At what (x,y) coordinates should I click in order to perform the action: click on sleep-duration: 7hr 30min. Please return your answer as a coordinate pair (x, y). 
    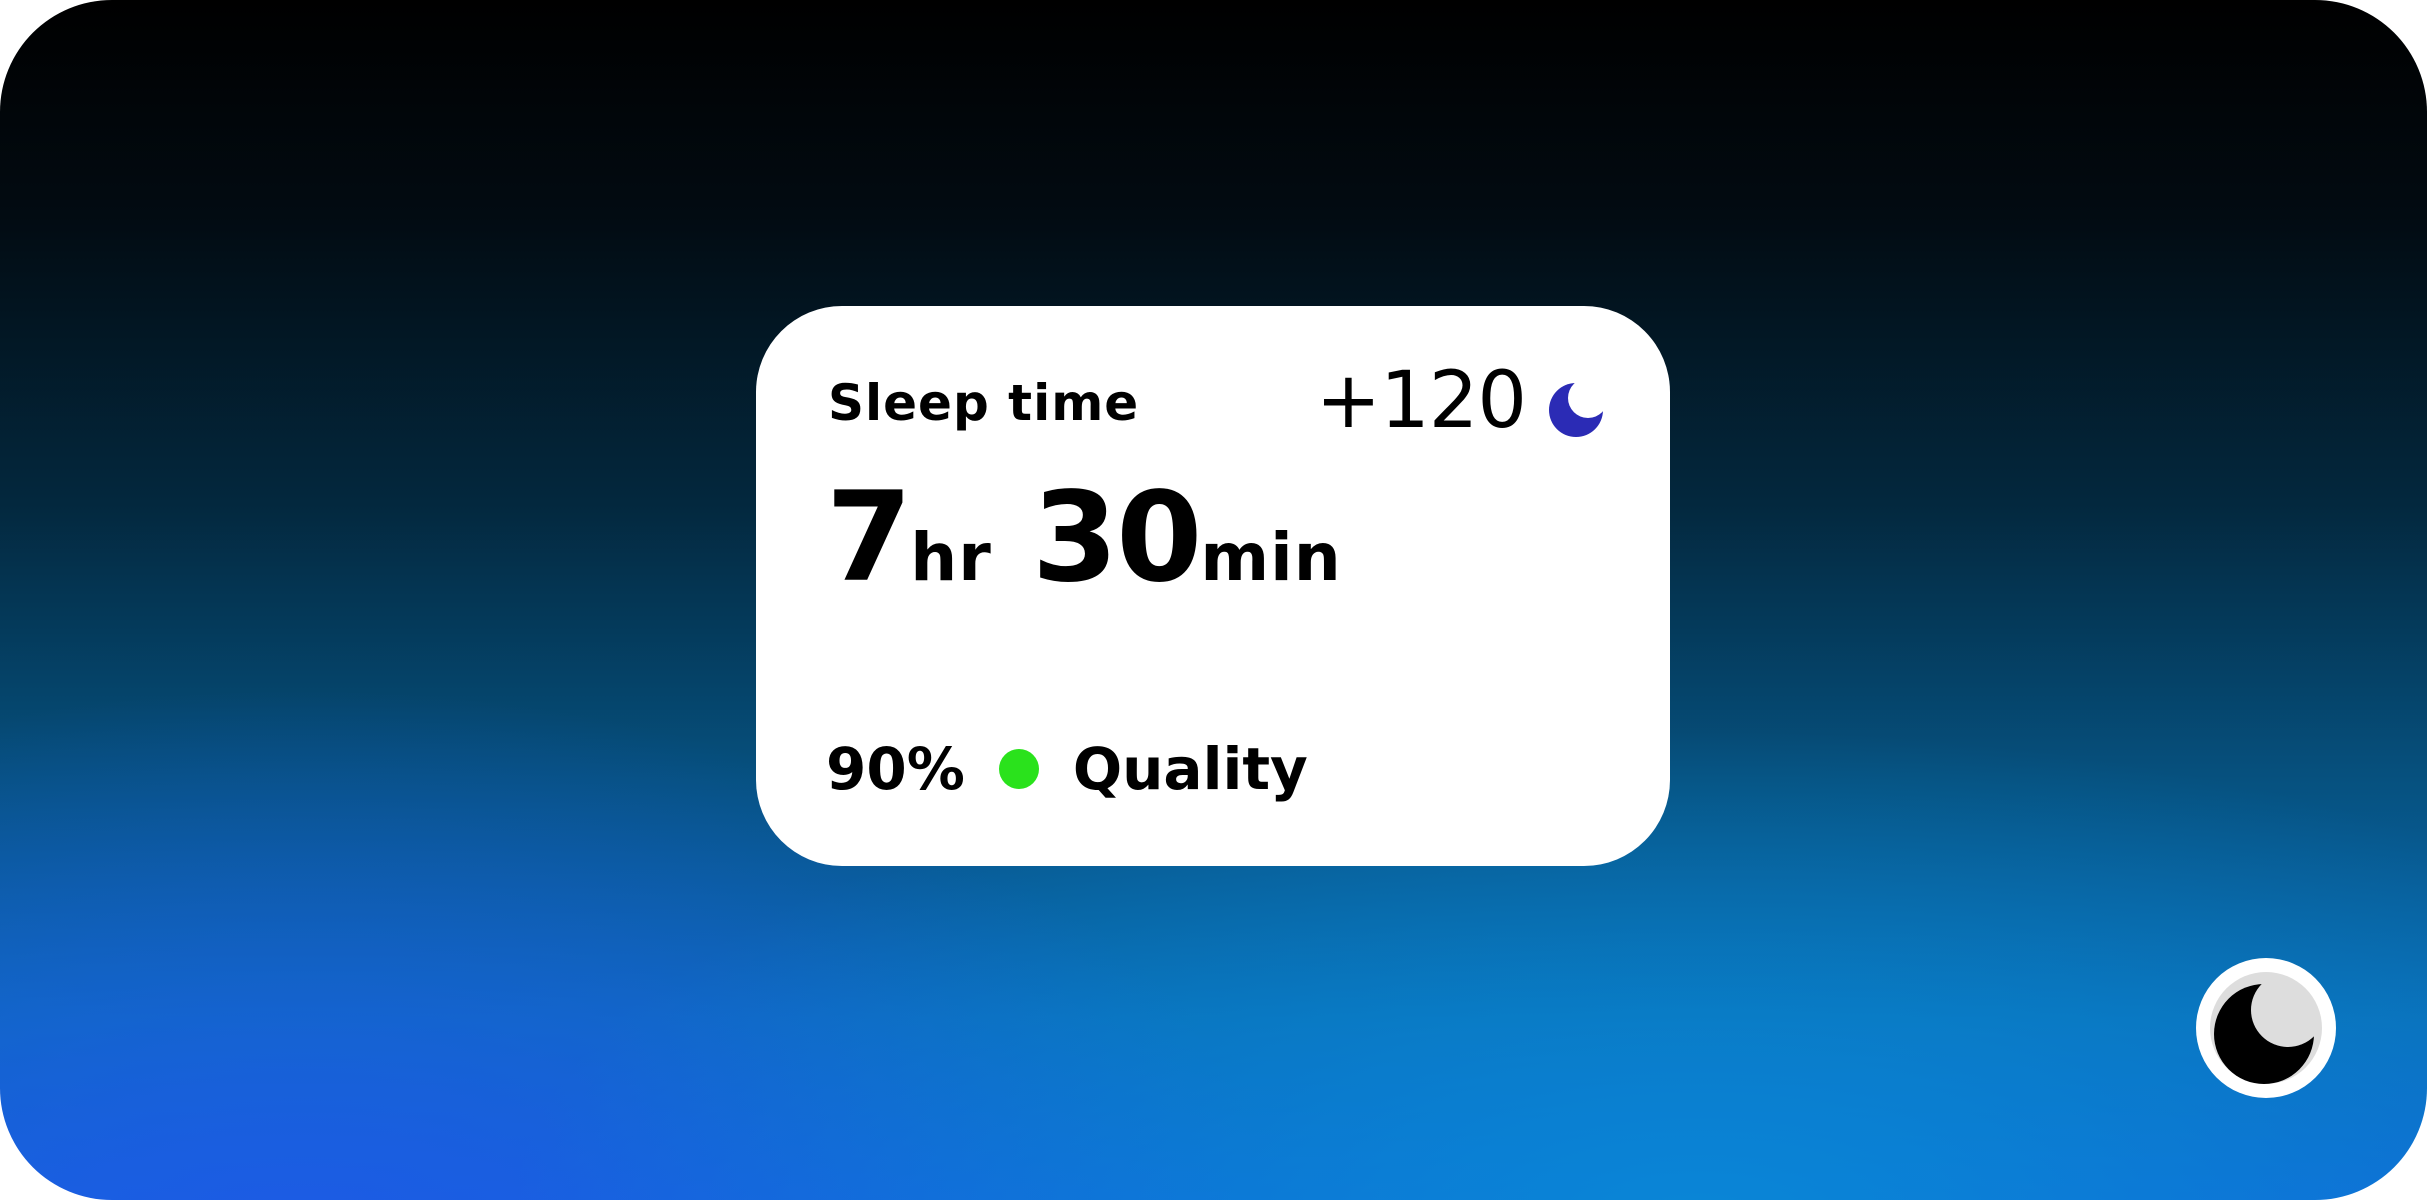
    Looking at the image, I should click on (1084, 538).